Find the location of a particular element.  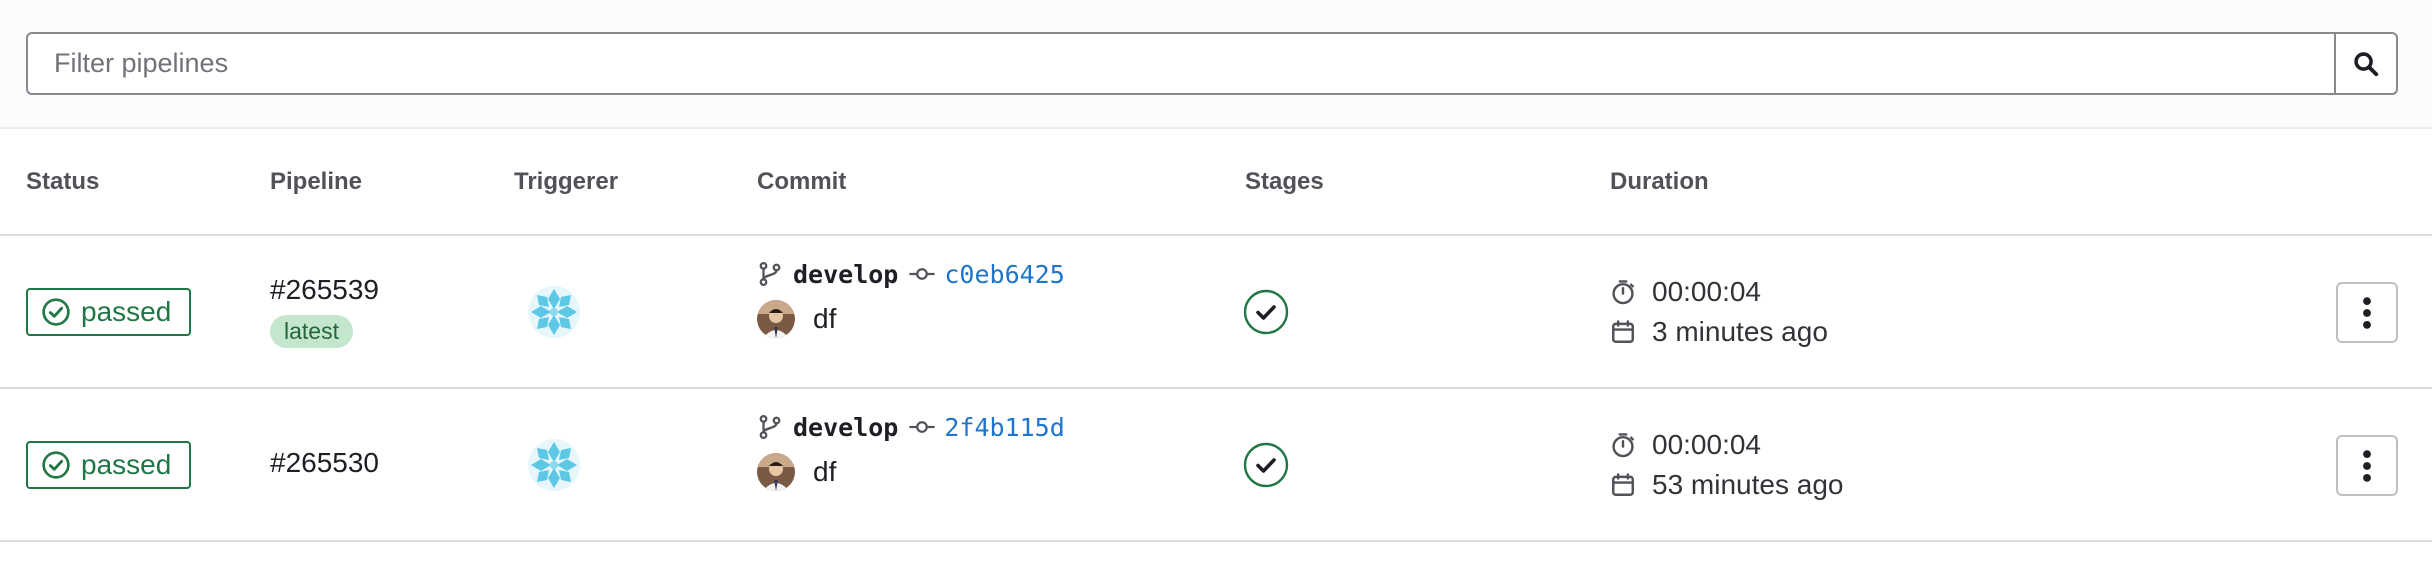

commit-sha-link: c0eb6425 is located at coordinates (1004, 274).